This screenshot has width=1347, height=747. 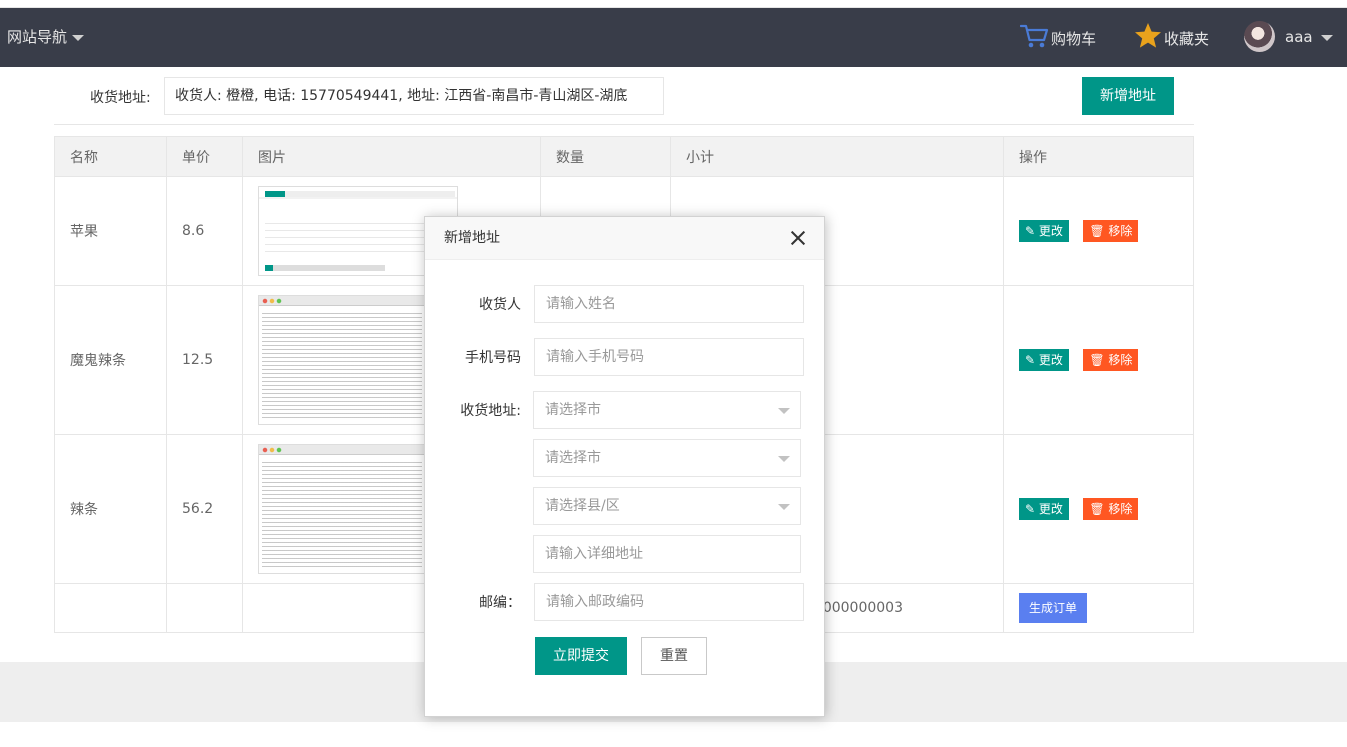 What do you see at coordinates (673, 37) in the screenshot?
I see `top-header: 网站导航 购物车 收藏夹 aaa` at bounding box center [673, 37].